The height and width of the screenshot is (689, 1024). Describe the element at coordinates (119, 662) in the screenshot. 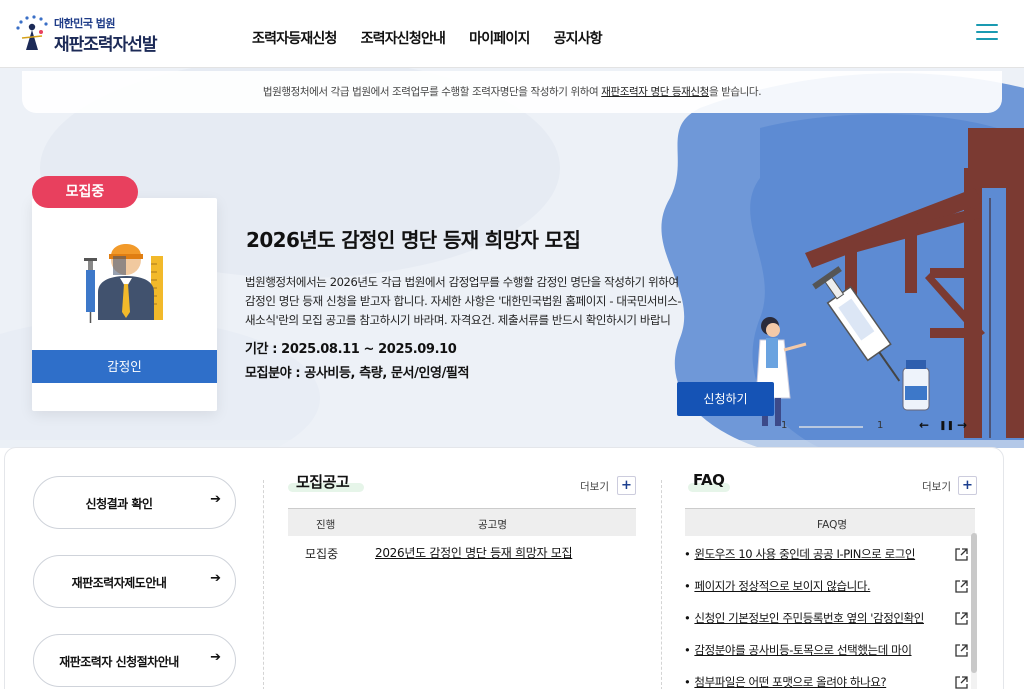

I see `quick-link-label: 재판조력자 신청절차안내` at that location.